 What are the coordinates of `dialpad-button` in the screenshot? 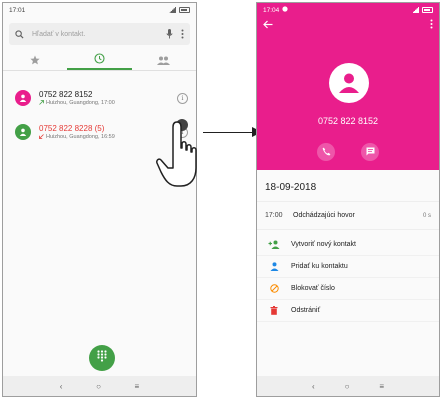 It's located at (102, 358).